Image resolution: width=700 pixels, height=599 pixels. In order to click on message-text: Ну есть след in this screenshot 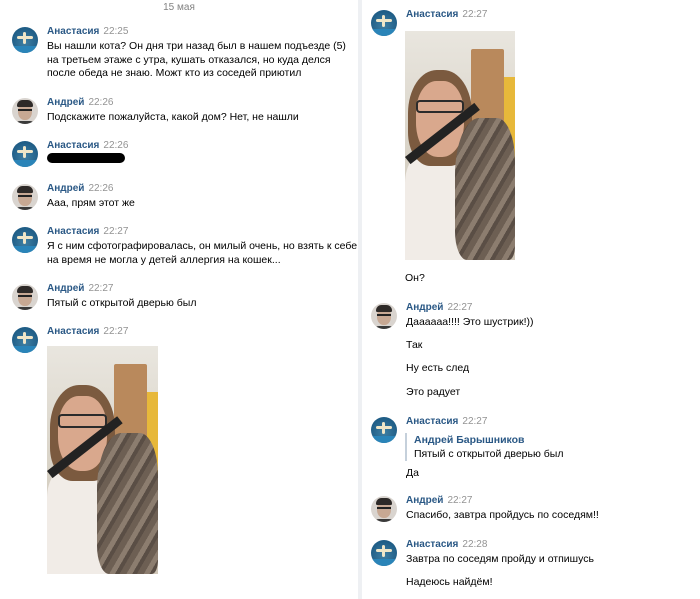, I will do `click(438, 368)`.